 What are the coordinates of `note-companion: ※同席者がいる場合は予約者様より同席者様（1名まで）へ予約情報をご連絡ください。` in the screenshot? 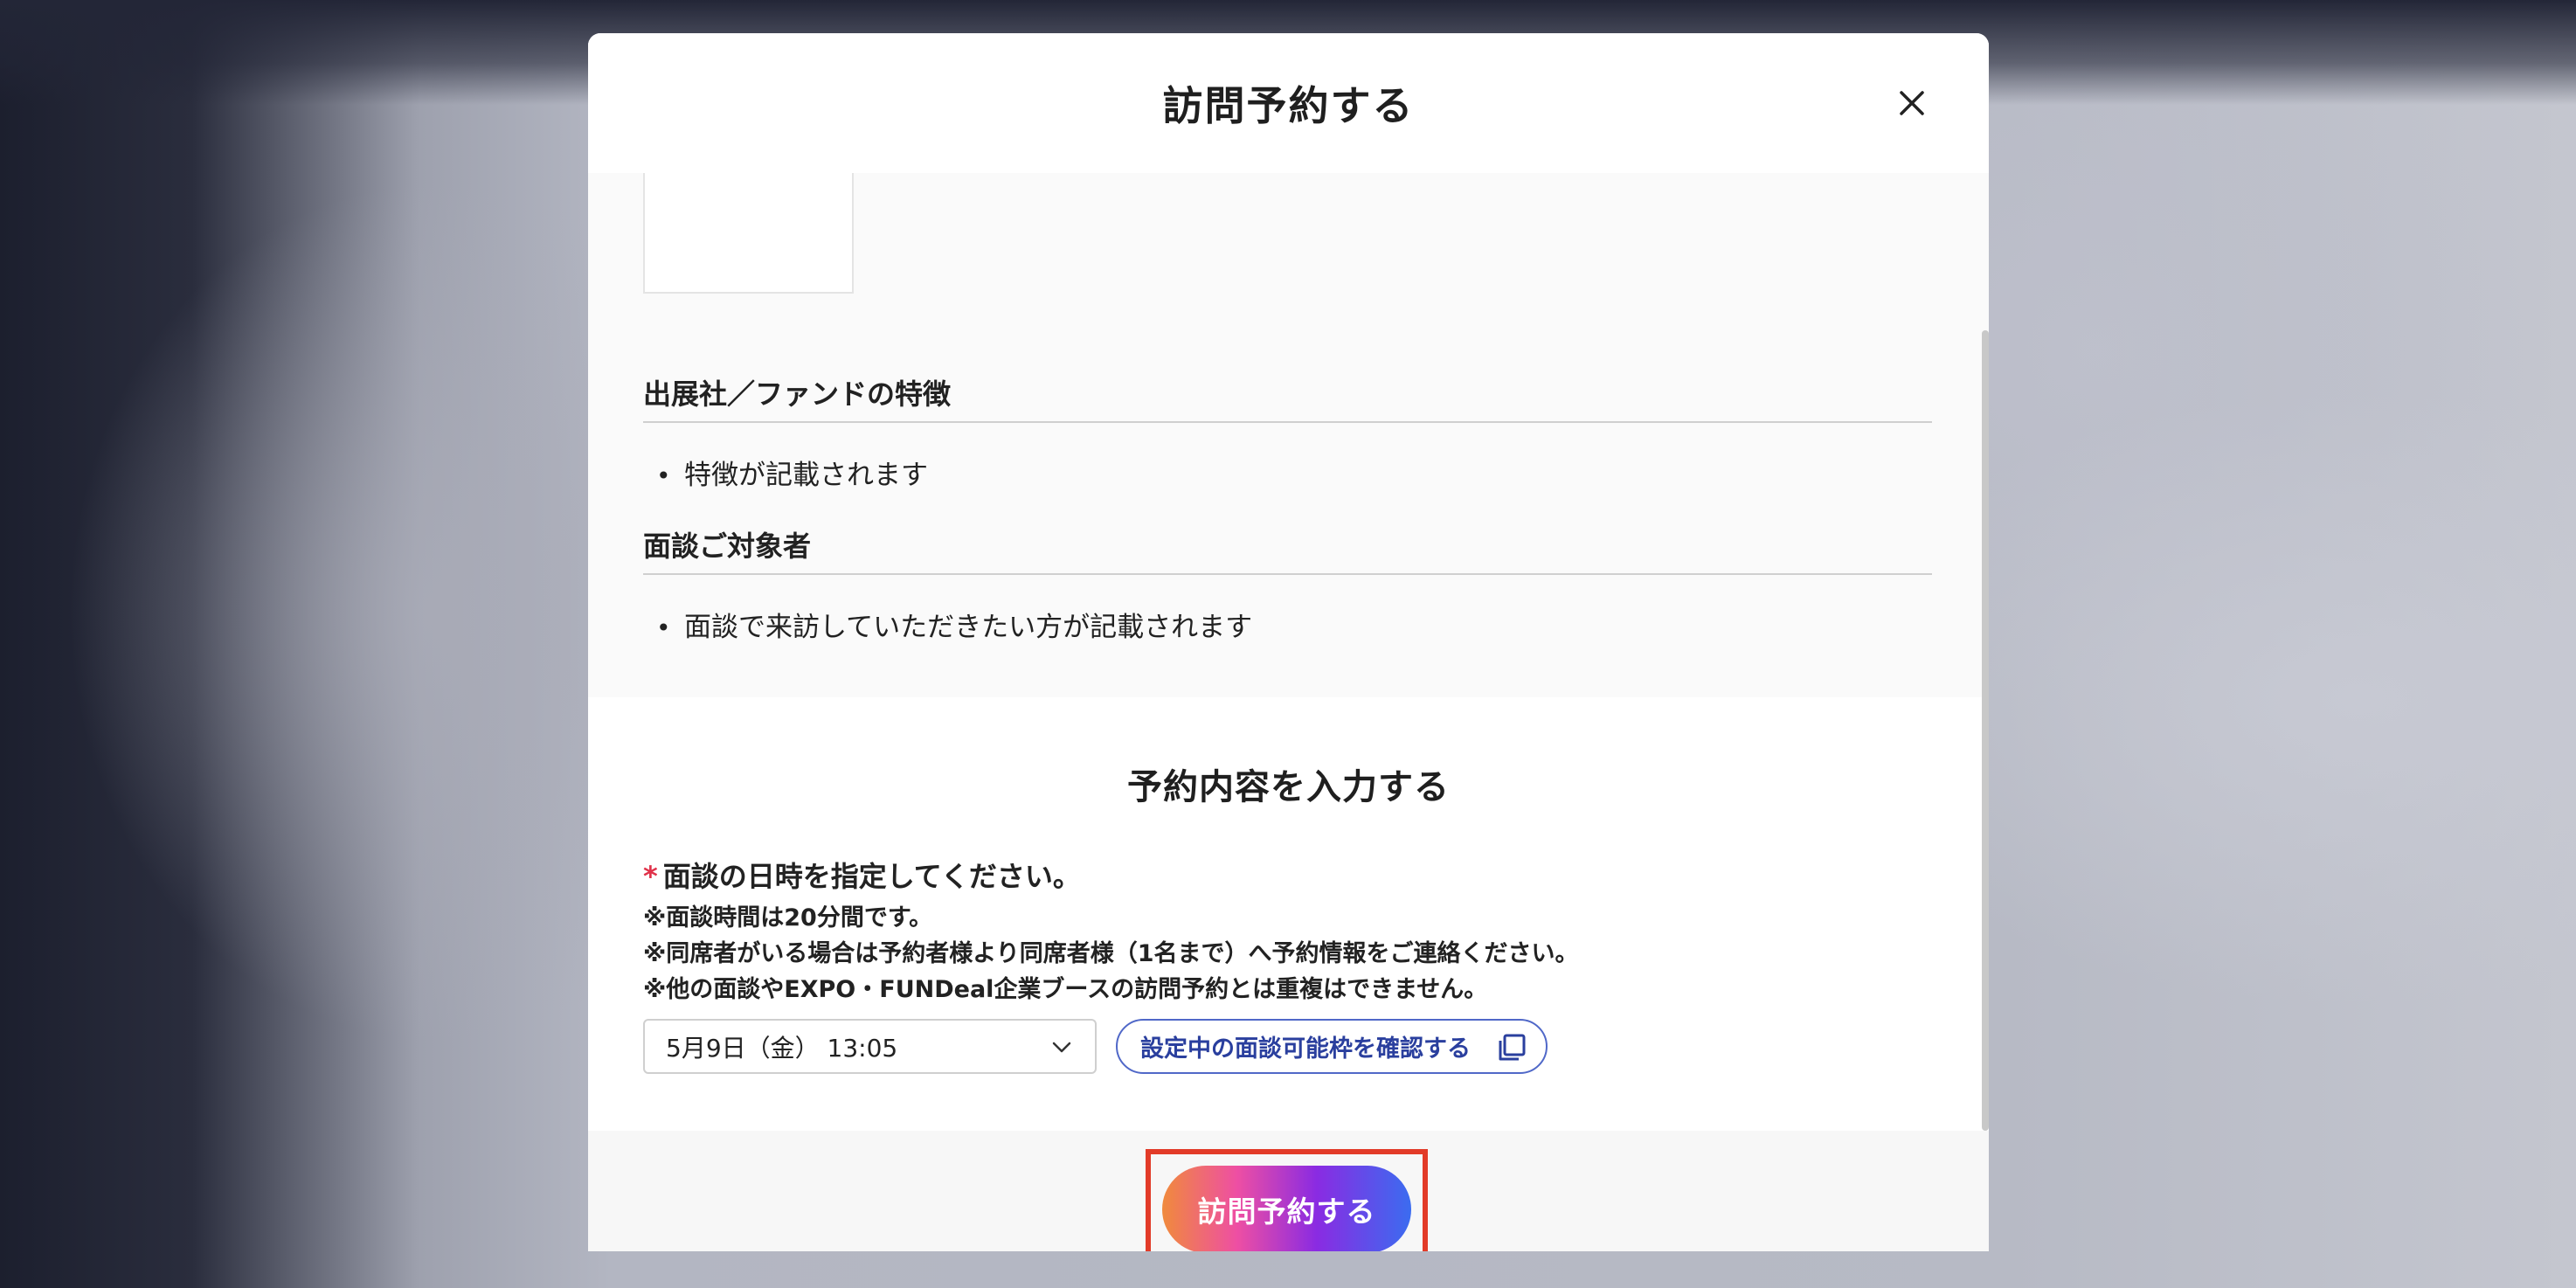 It's located at (1111, 953).